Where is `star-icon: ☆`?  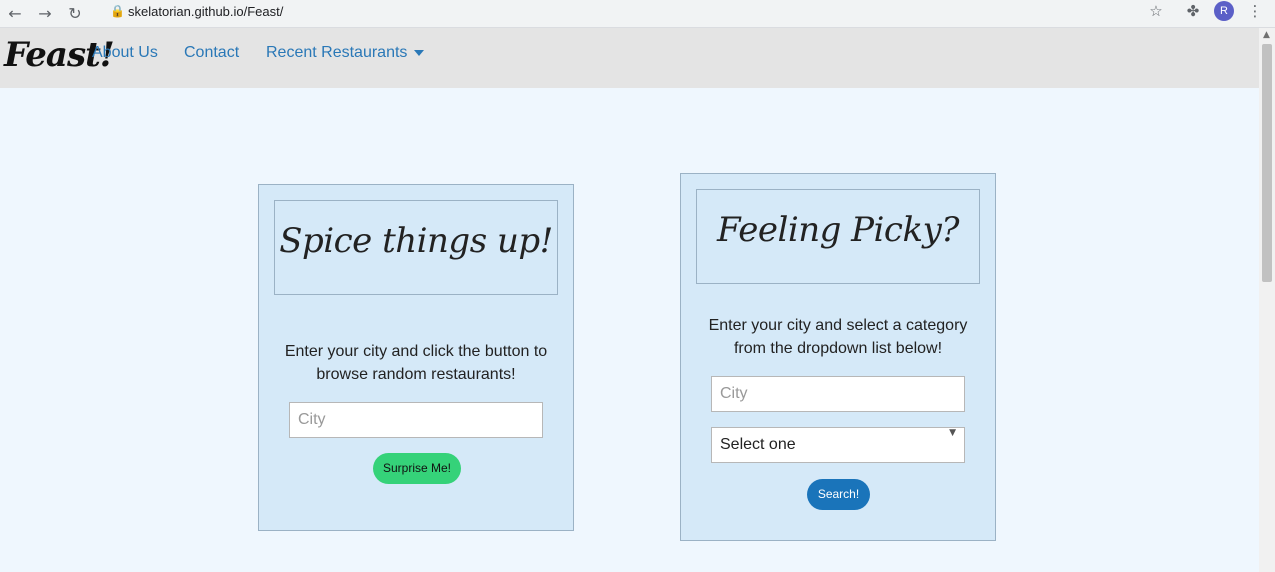
star-icon: ☆ is located at coordinates (1156, 13).